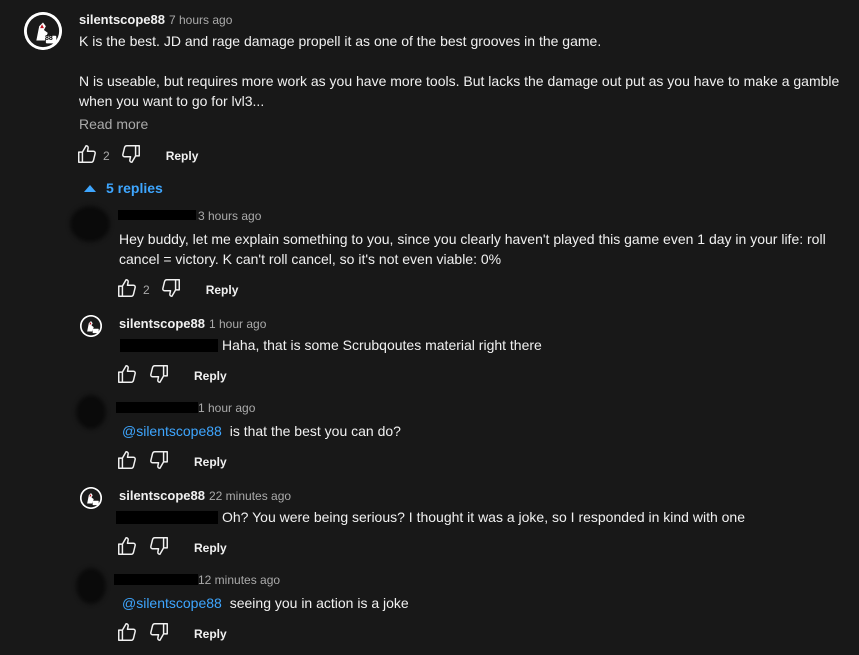 The image size is (859, 655). What do you see at coordinates (122, 19) in the screenshot?
I see `comment-author: silentscope88` at bounding box center [122, 19].